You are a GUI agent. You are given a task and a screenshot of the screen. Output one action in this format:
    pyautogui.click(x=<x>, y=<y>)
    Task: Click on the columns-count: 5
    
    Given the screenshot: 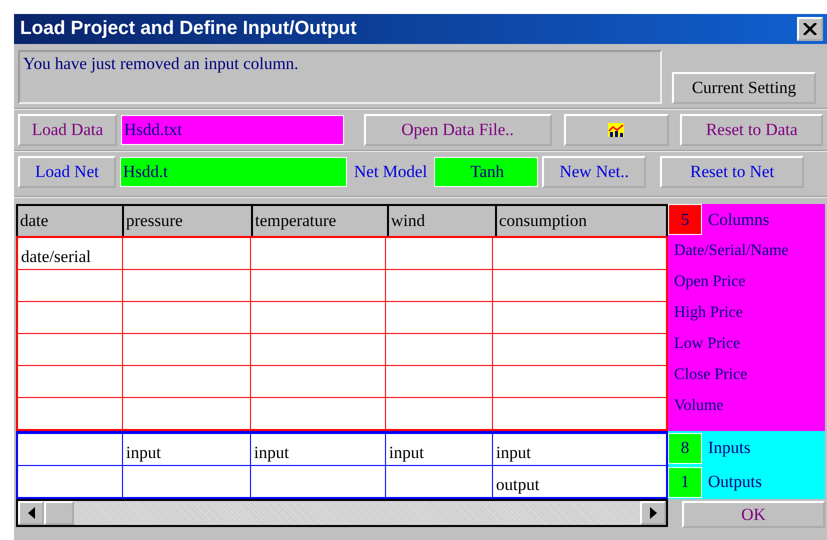 What is the action you would take?
    pyautogui.click(x=685, y=219)
    